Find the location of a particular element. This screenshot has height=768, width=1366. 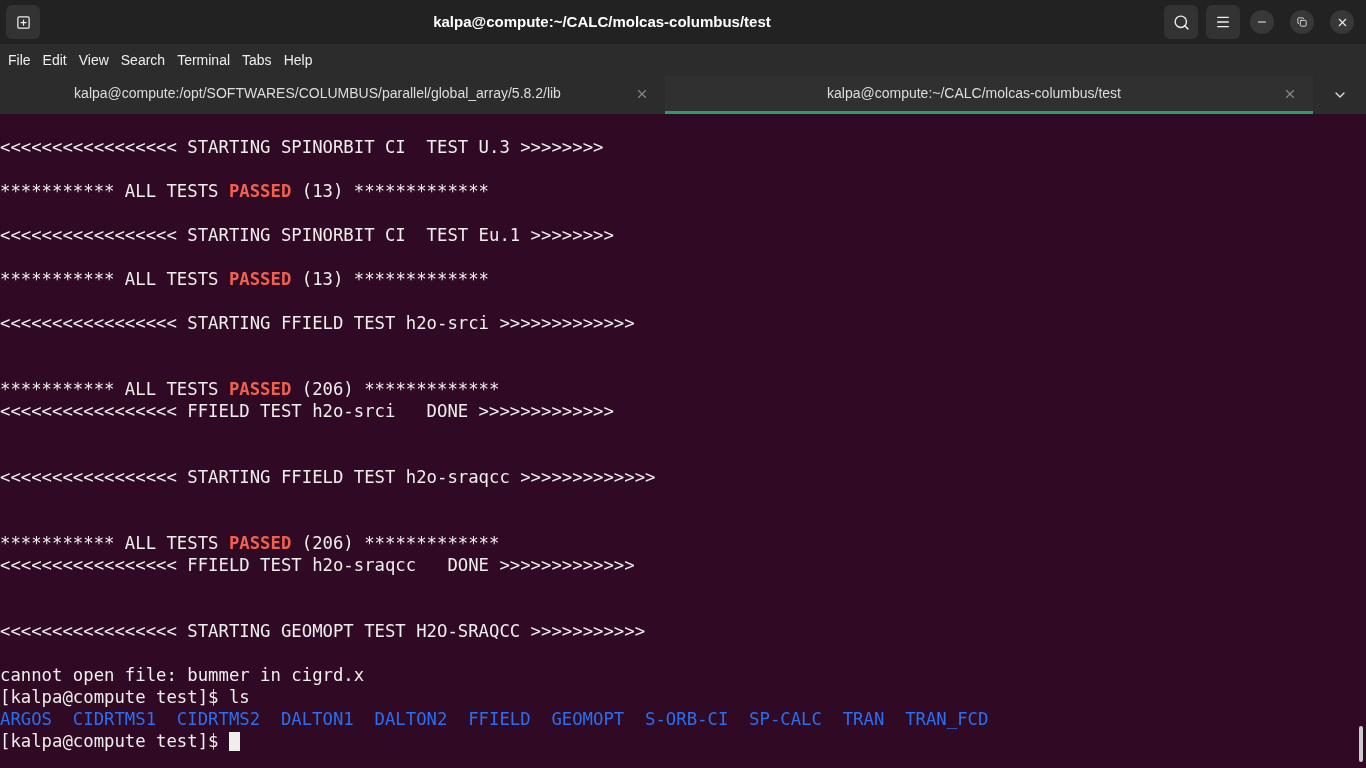

directory-entry: S-ORB-CI is located at coordinates (687, 719).